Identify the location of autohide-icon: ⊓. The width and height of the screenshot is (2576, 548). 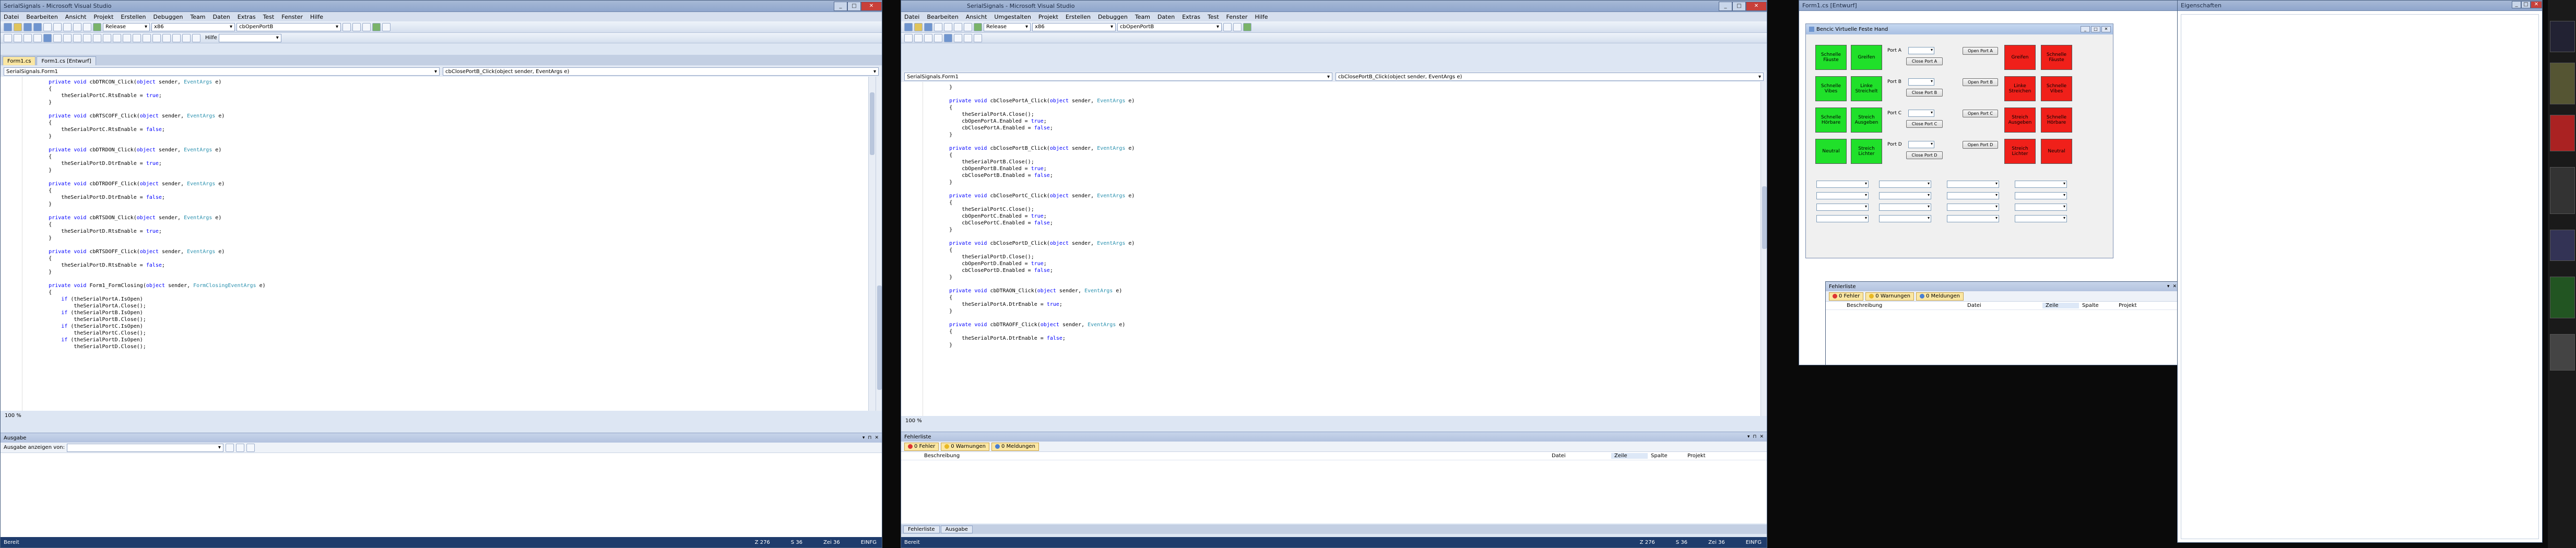
(1754, 436).